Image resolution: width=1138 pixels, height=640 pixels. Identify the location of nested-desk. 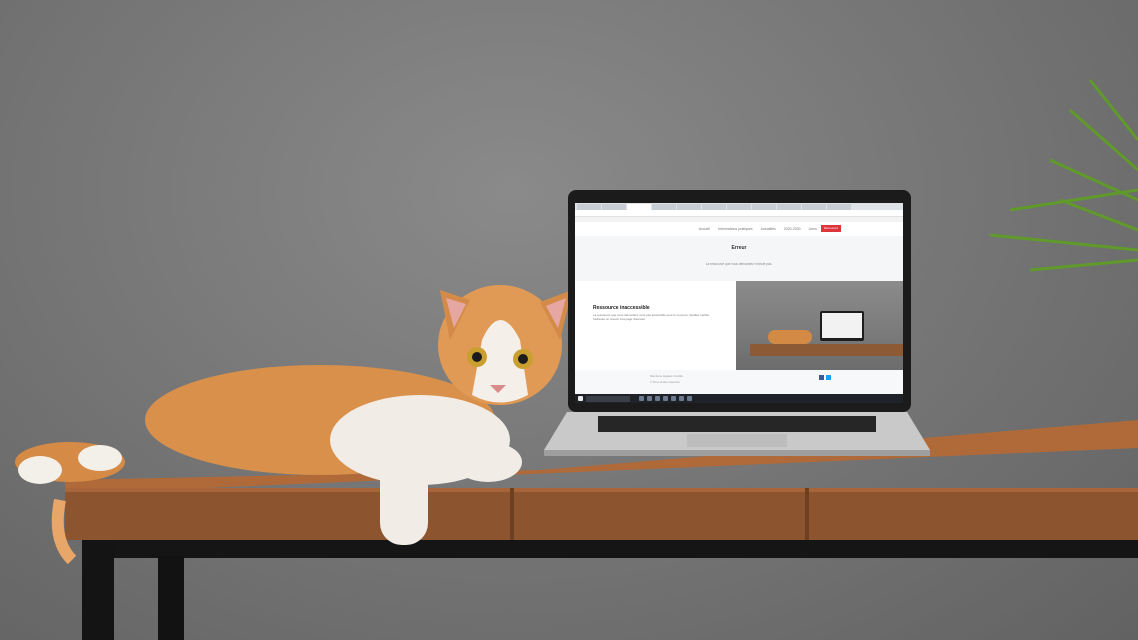
(826, 350).